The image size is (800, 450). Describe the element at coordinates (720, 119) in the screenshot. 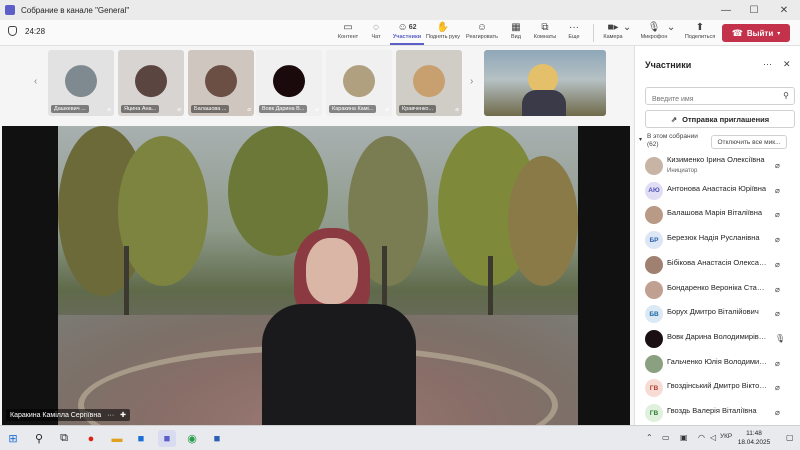

I see `send-invite-button: ⇗ Отправка приглашения` at that location.